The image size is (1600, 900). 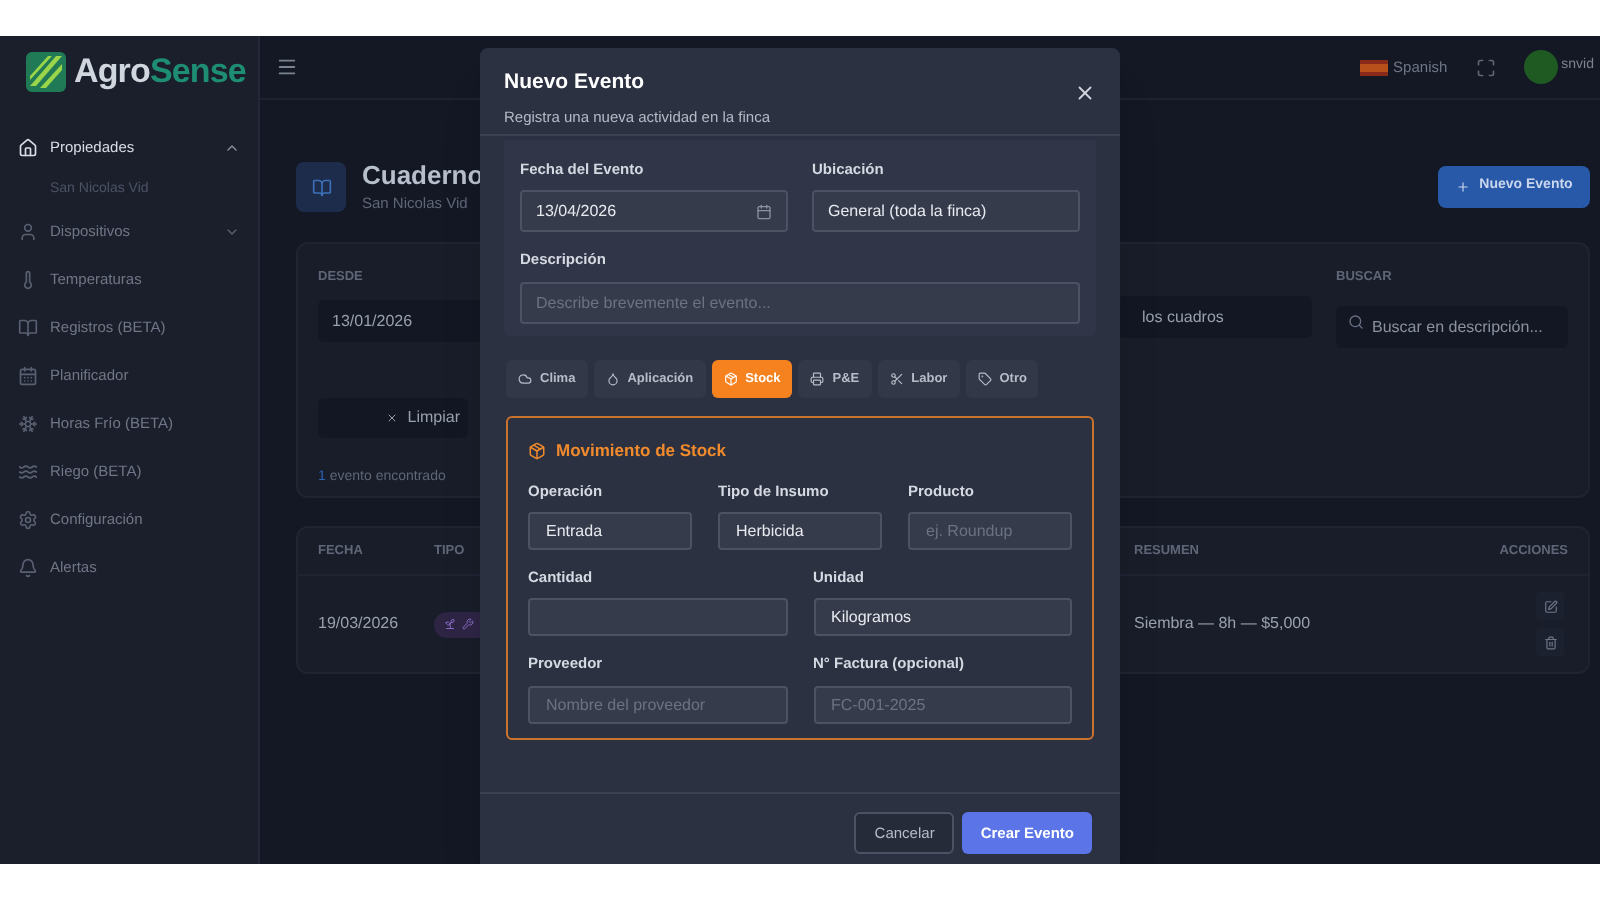 I want to click on dialog-title: Nuevo Evento, so click(x=575, y=83).